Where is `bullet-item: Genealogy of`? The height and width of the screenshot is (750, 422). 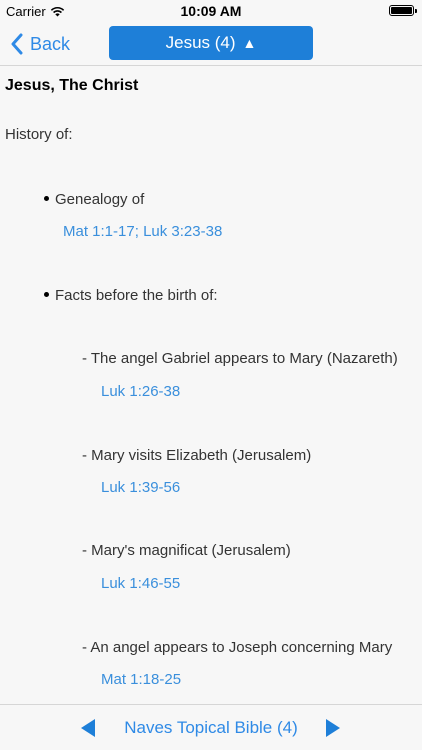
bullet-item: Genealogy of is located at coordinates (94, 199).